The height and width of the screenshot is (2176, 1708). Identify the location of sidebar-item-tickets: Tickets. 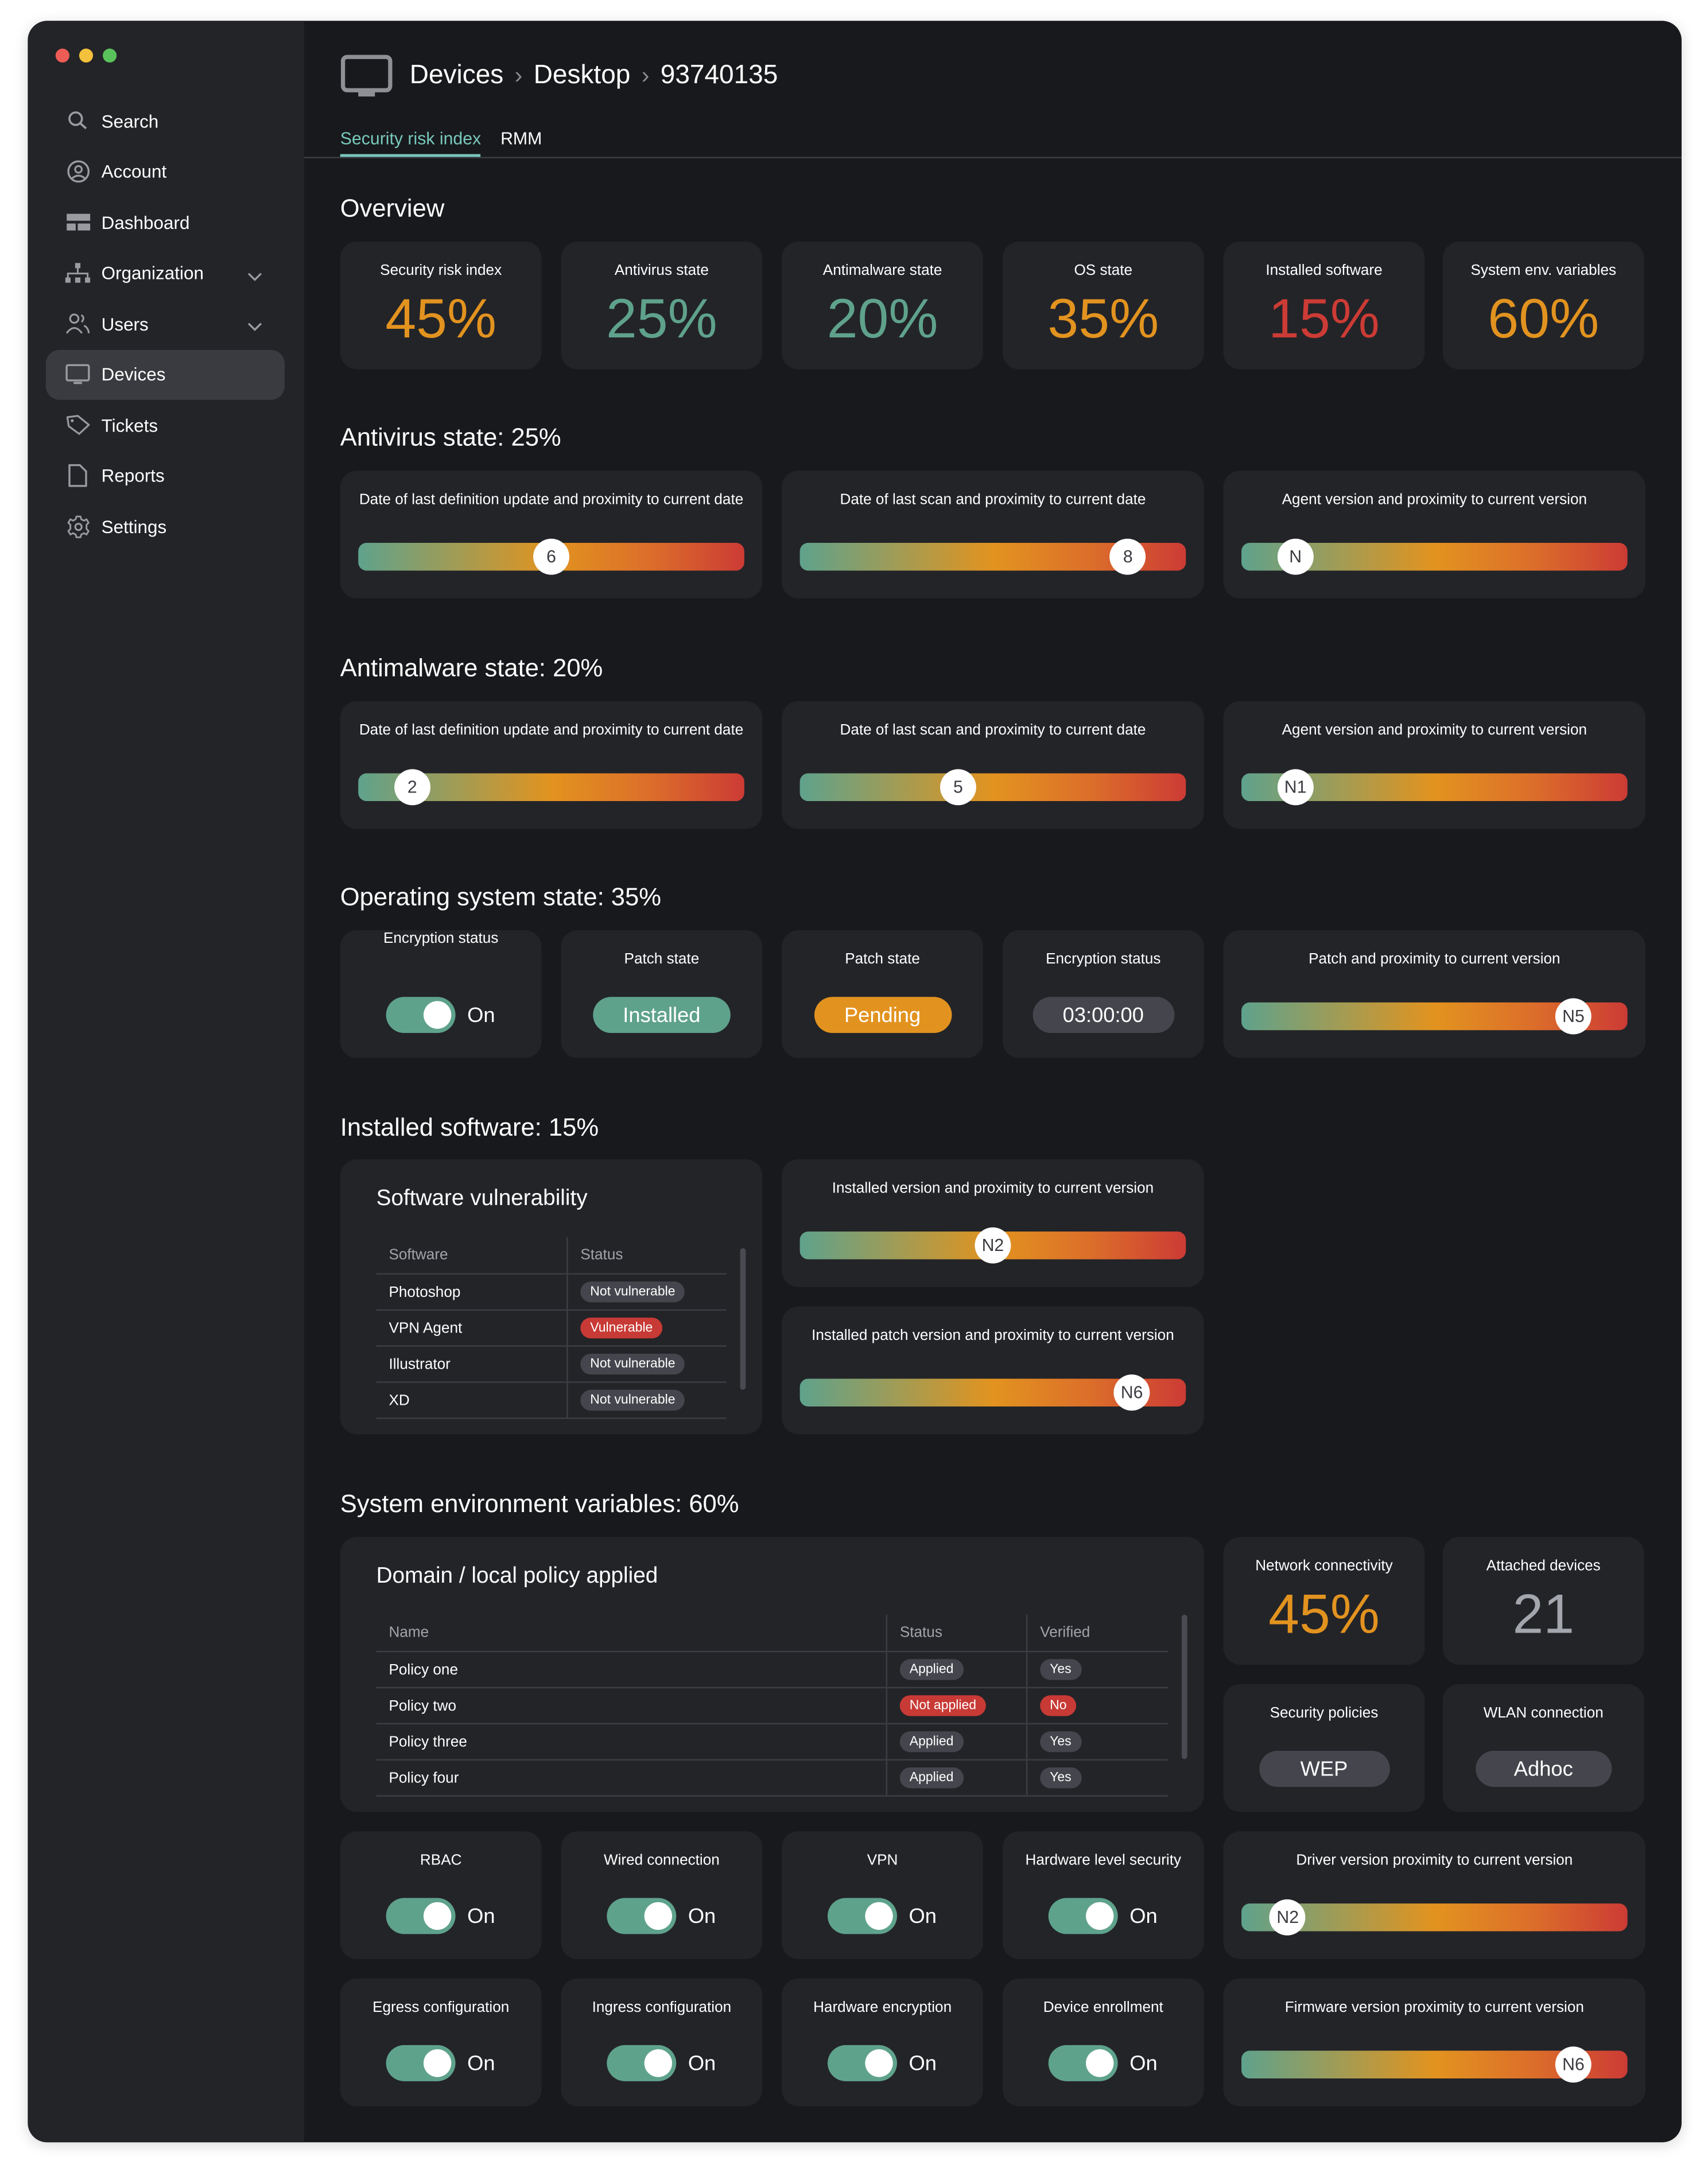
(165, 425).